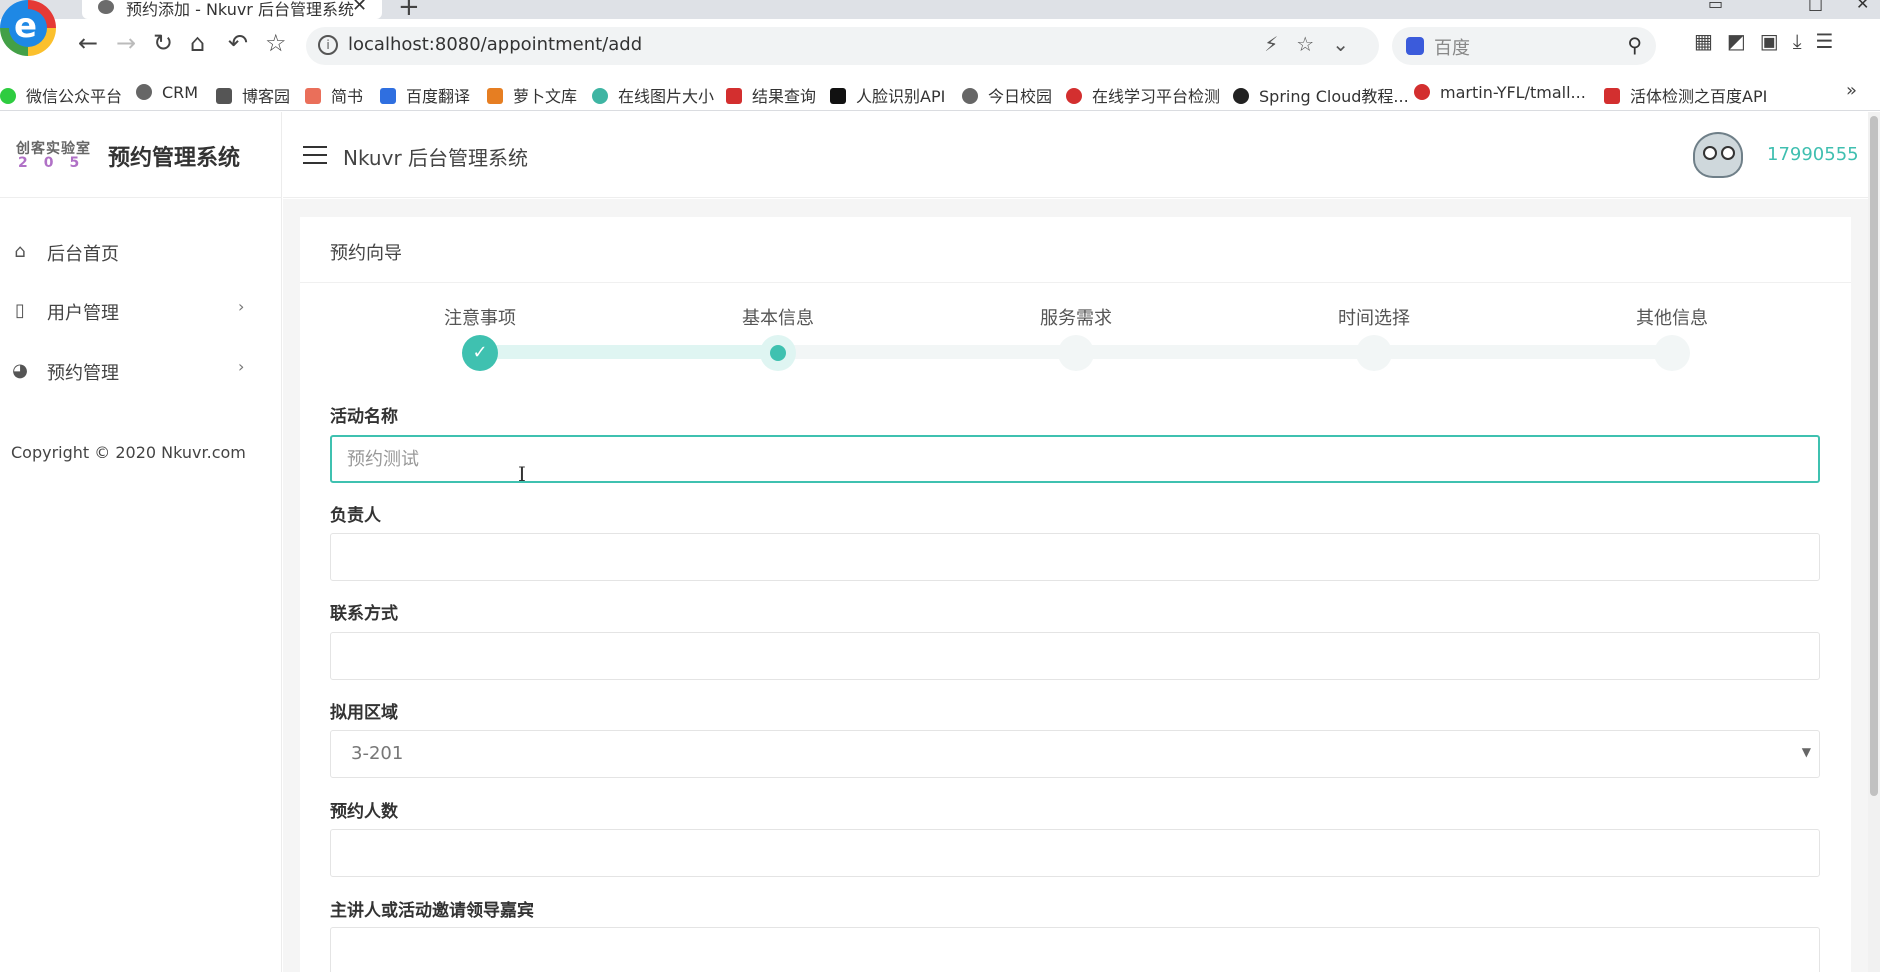 The image size is (1880, 972). I want to click on sidebar-item-appointments: ◕ 预约管理 ›, so click(141, 371).